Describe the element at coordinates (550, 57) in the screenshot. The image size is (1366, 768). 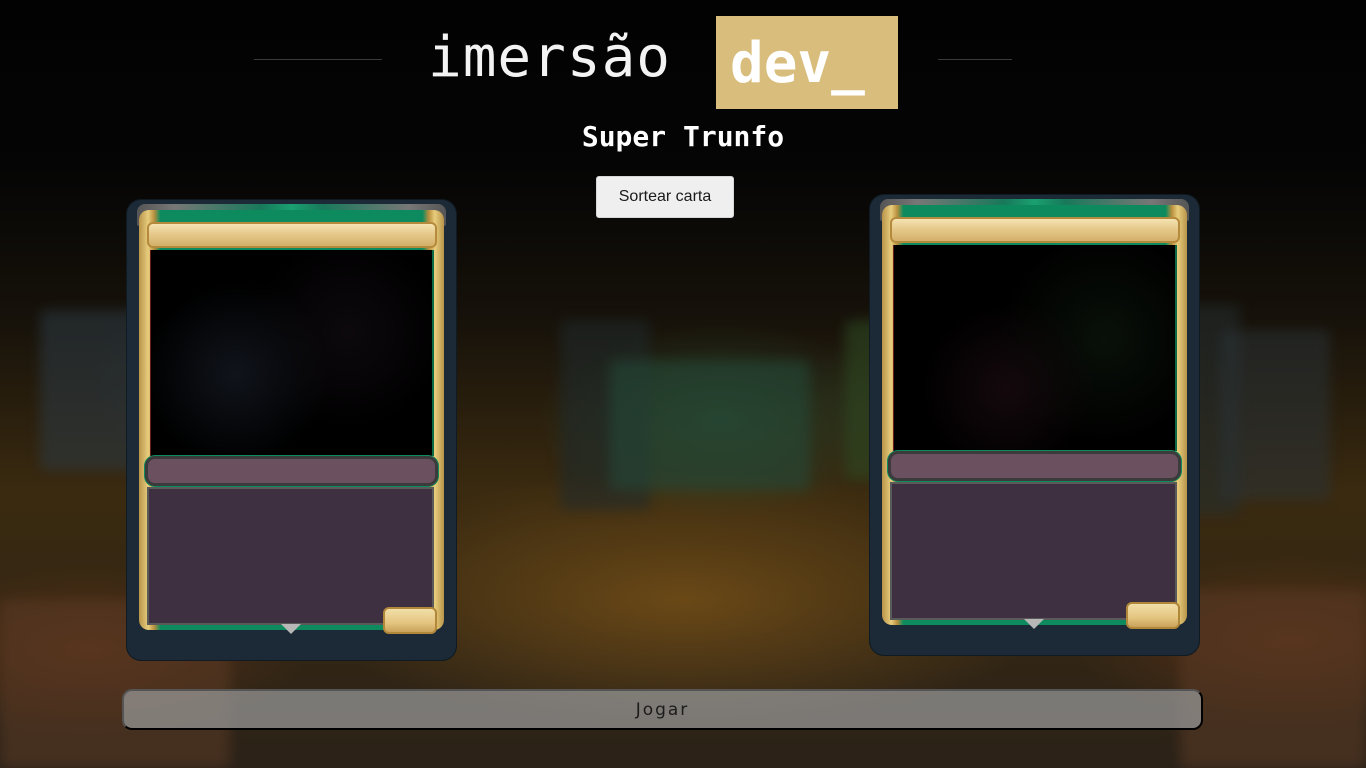
I see `logo-imersao: imersão` at that location.